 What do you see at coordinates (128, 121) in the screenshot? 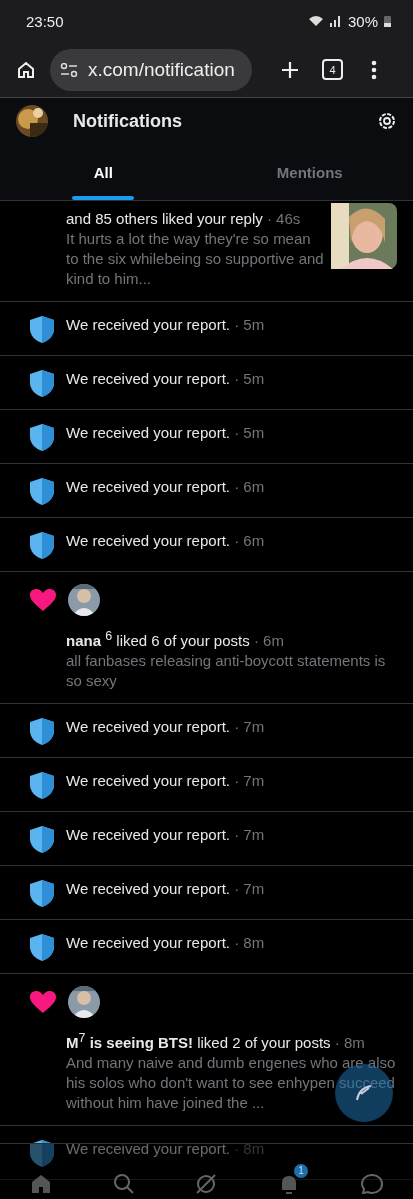
I see `page-title: Notifications` at bounding box center [128, 121].